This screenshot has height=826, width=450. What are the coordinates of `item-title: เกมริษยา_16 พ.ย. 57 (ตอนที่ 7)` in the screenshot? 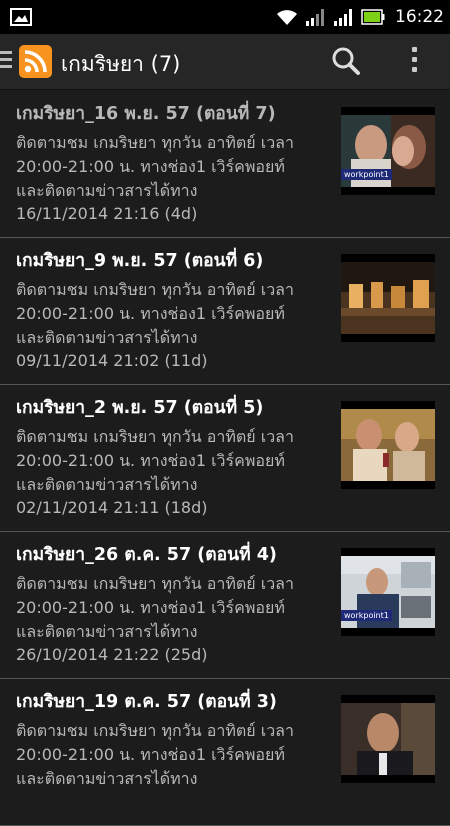 It's located at (146, 114).